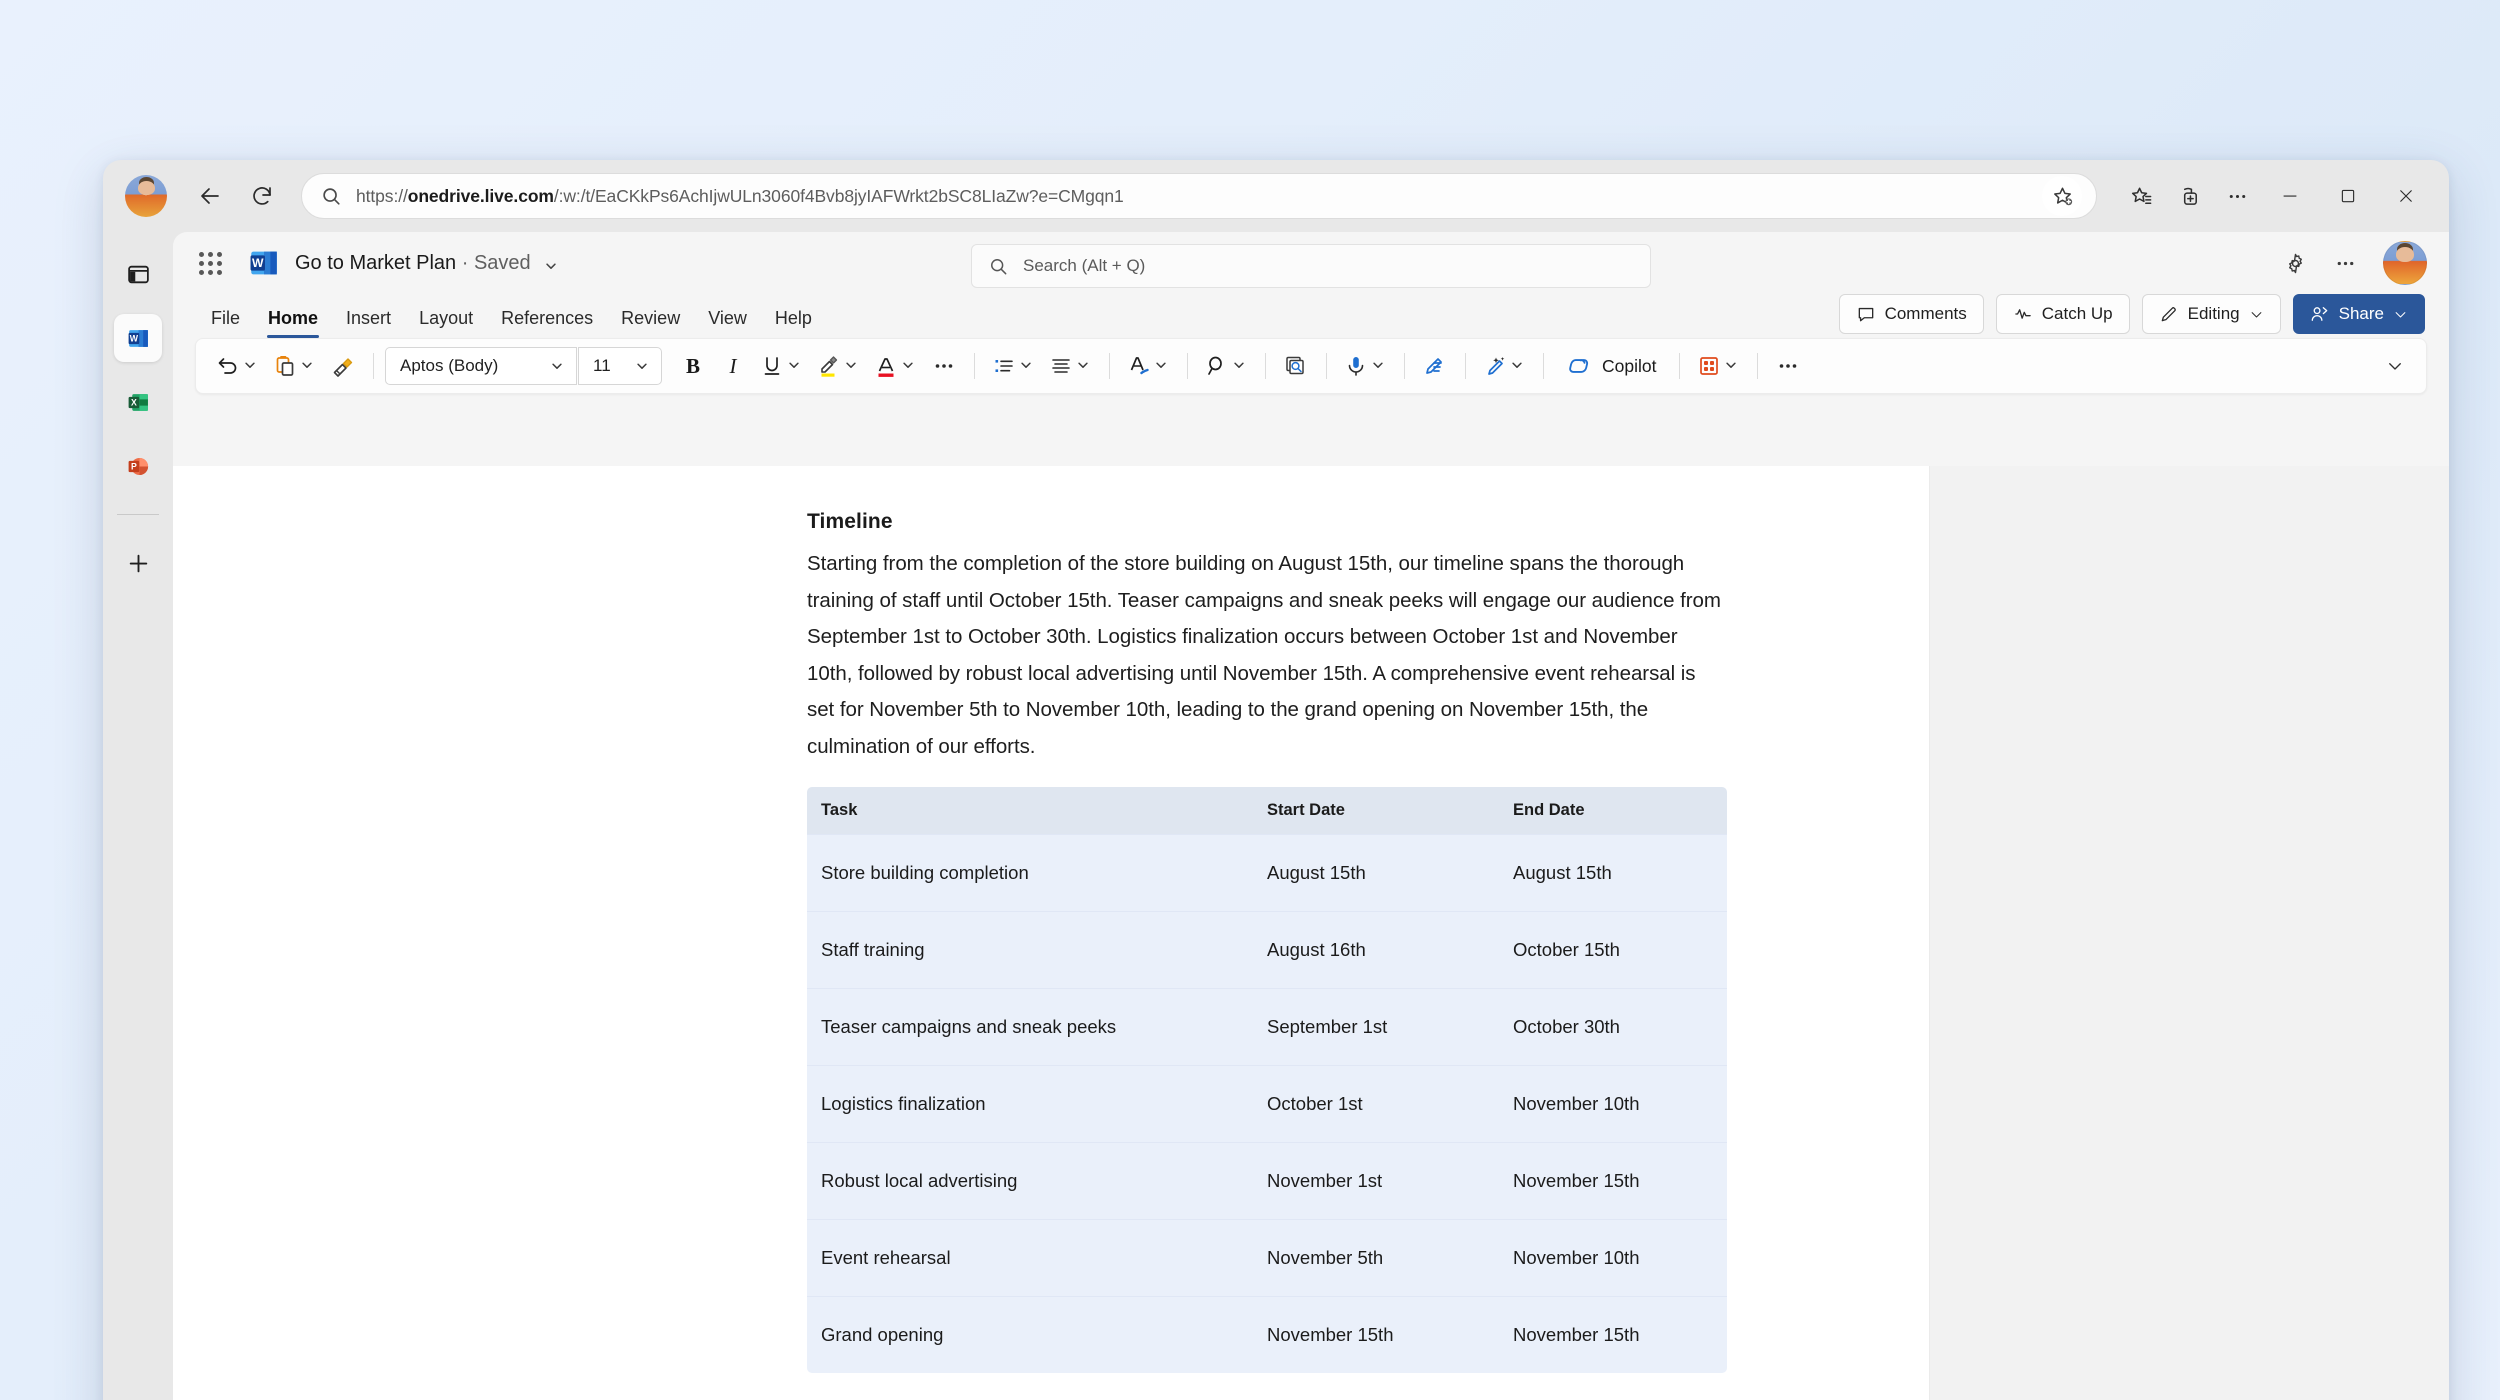  What do you see at coordinates (368, 323) in the screenshot?
I see `tab-insert: Insert` at bounding box center [368, 323].